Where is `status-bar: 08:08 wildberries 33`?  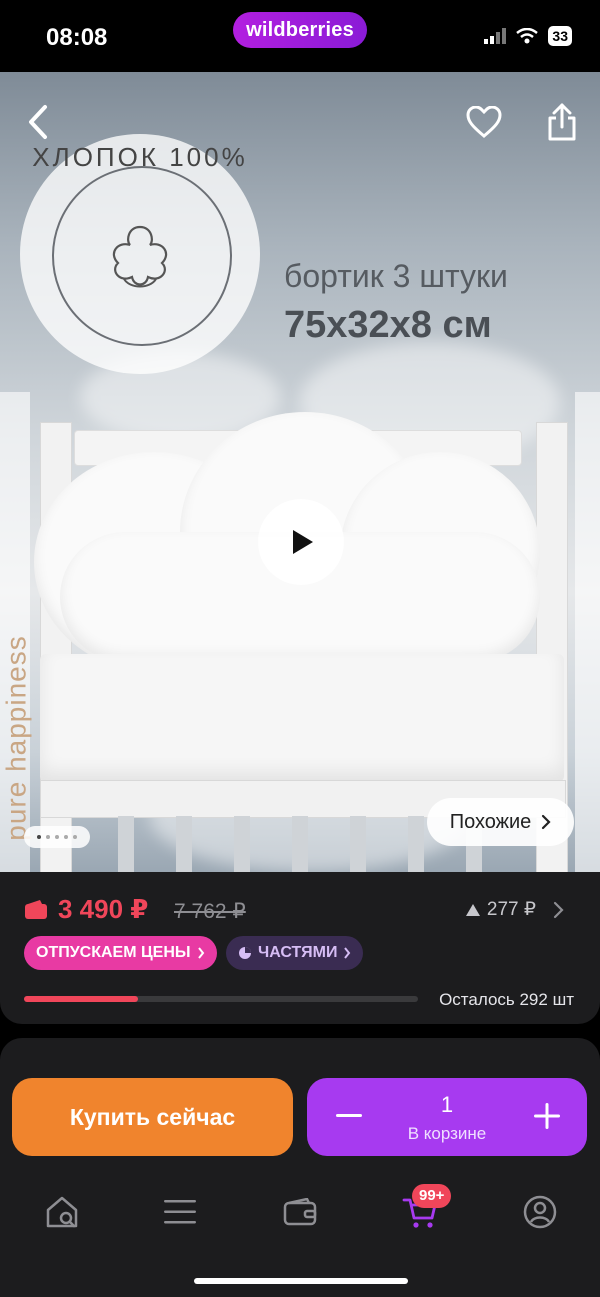 status-bar: 08:08 wildberries 33 is located at coordinates (300, 36).